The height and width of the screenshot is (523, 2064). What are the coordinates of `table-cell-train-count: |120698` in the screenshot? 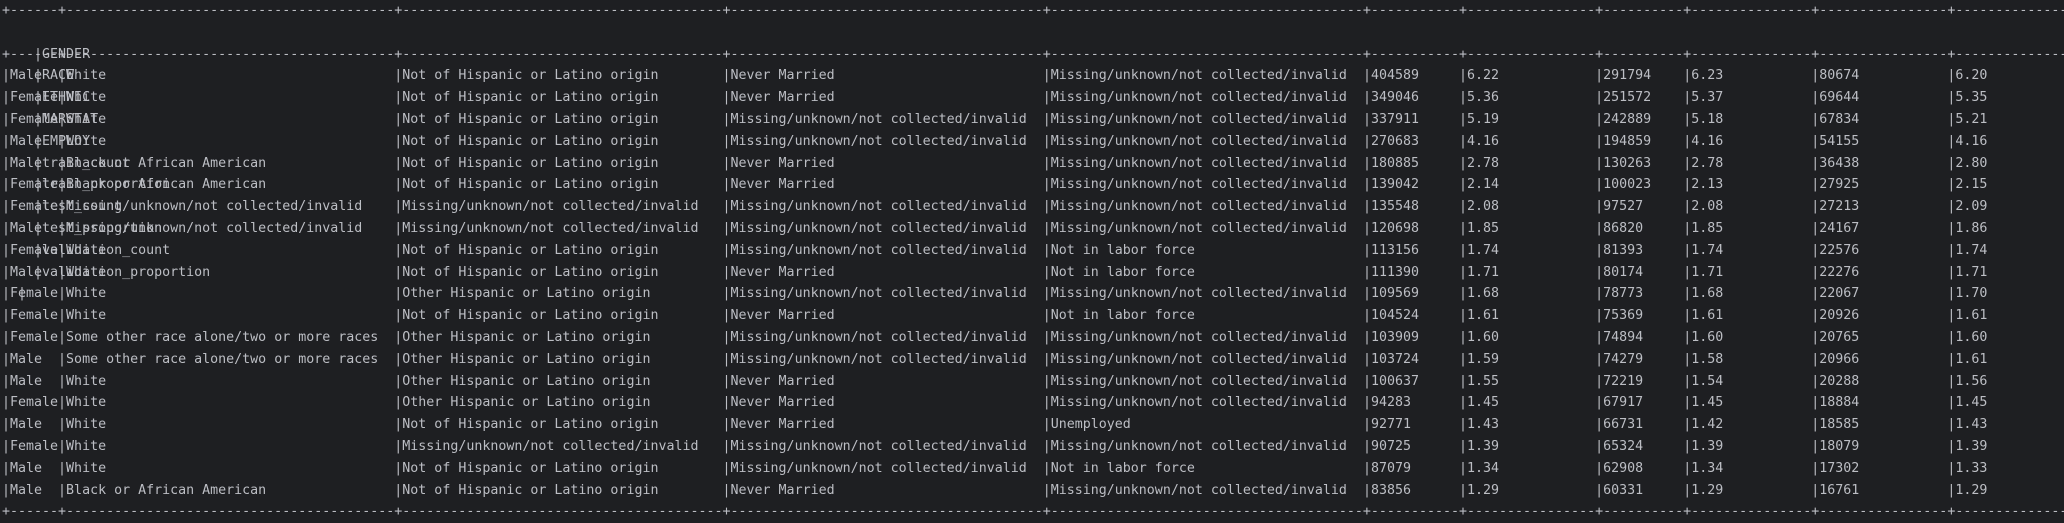 It's located at (1411, 228).